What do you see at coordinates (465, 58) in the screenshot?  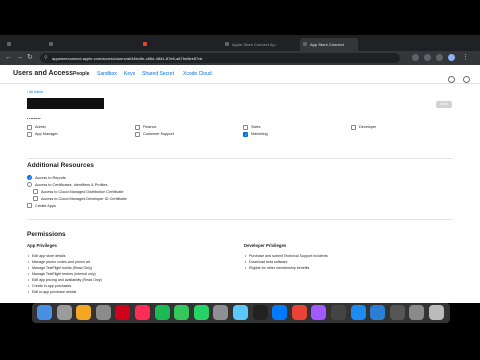 I see `browser-menu-icon: ⋮` at bounding box center [465, 58].